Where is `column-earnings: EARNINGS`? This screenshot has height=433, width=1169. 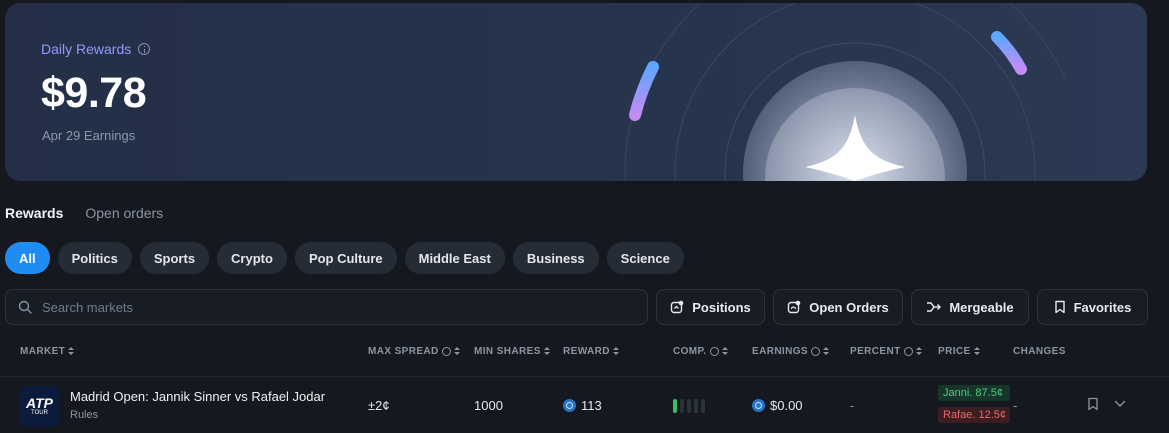 column-earnings: EARNINGS is located at coordinates (790, 351).